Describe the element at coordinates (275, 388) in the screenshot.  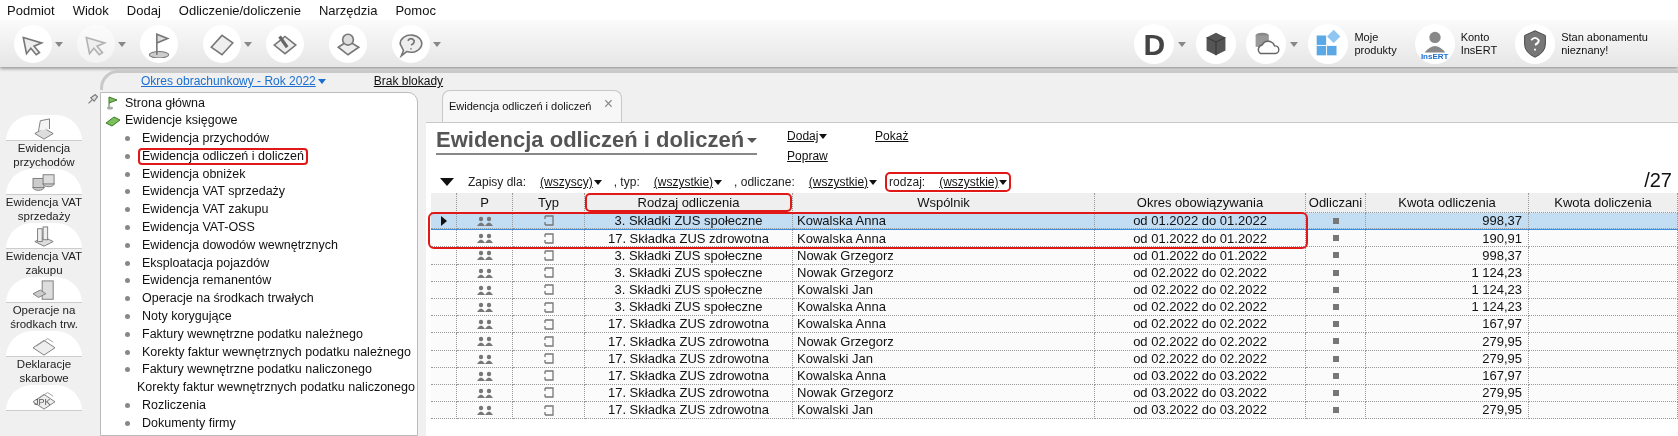
I see `tree-item: Korekty faktur wewnętrznych podatku naliczonego` at that location.